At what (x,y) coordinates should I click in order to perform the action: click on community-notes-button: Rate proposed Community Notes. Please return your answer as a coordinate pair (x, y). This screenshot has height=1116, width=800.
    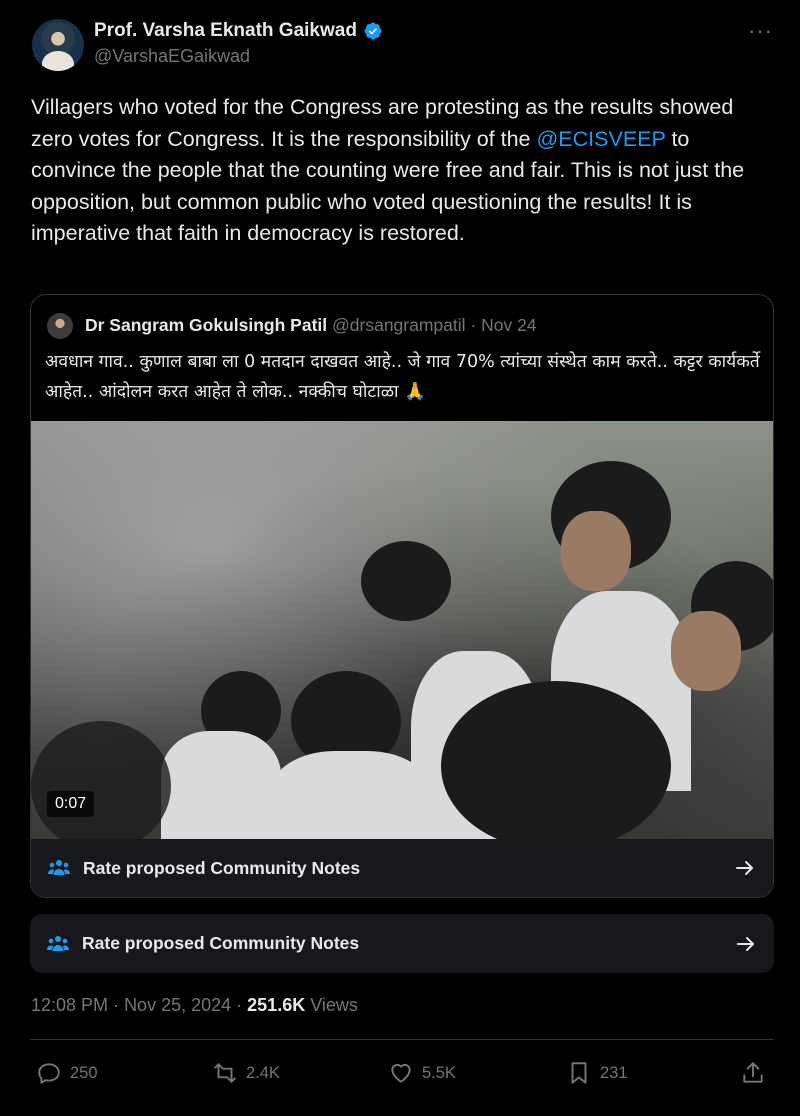
    Looking at the image, I should click on (402, 943).